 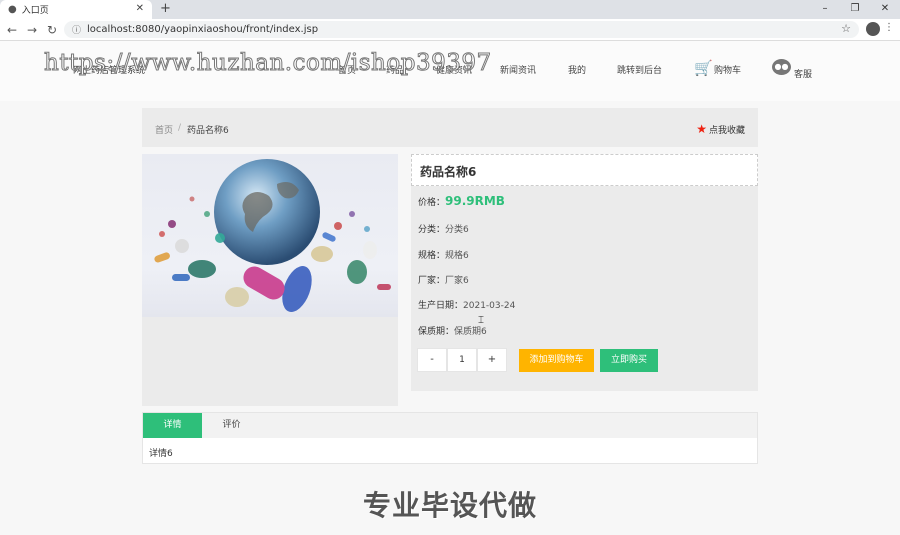 I want to click on maximize-button: ❐, so click(x=855, y=8).